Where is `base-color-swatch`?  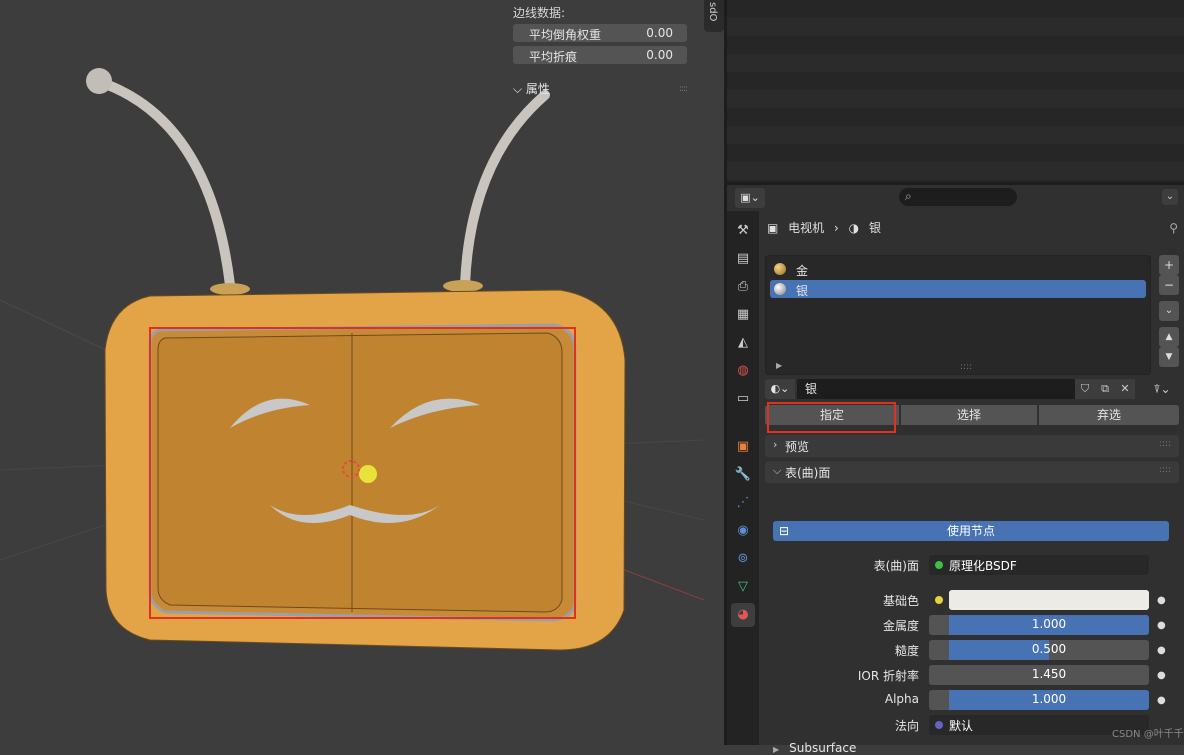 base-color-swatch is located at coordinates (1049, 600).